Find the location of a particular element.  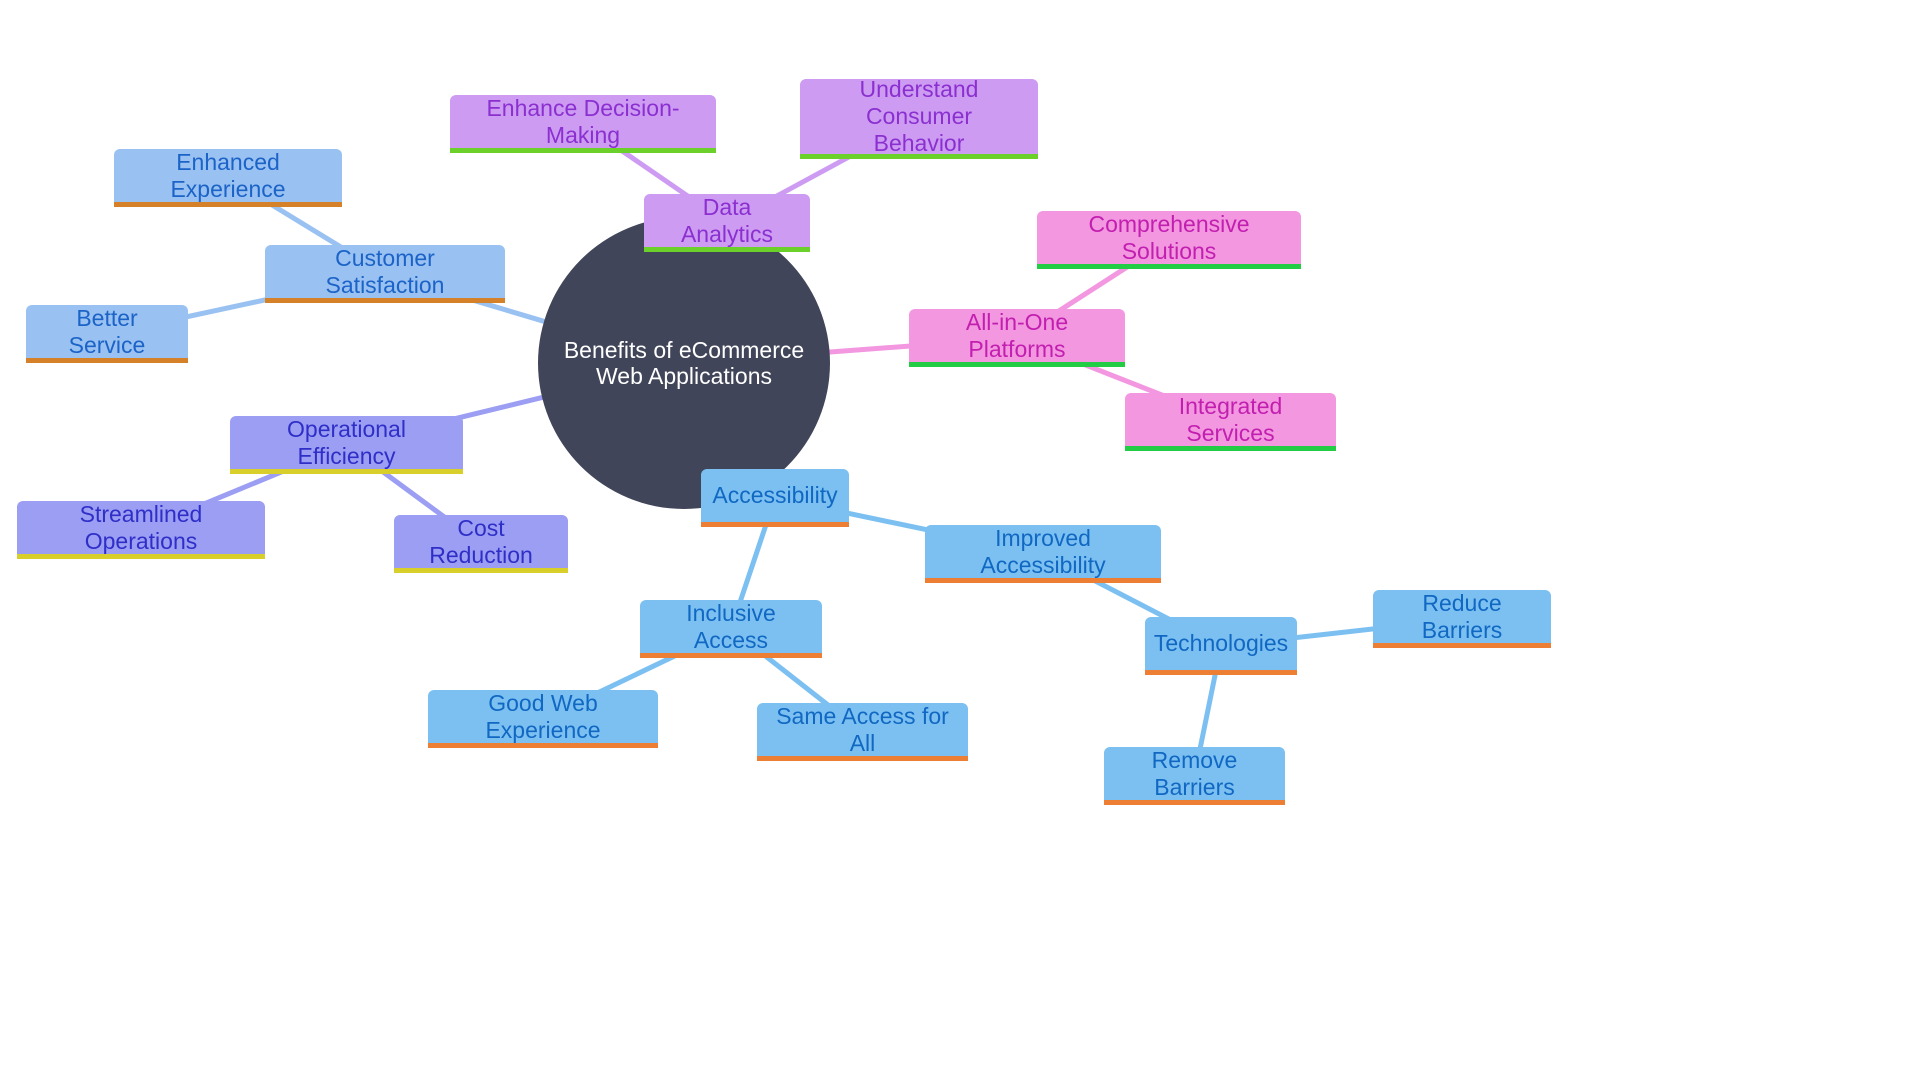

node-label: Data Analytics is located at coordinates (727, 220).